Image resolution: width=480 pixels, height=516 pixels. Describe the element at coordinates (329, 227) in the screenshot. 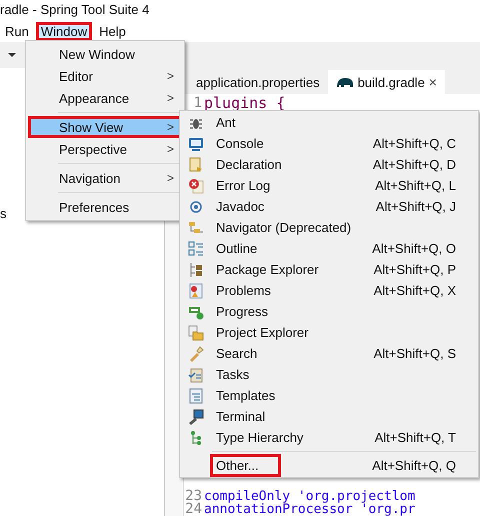

I see `menu-item: Navigator (Deprecated)` at that location.